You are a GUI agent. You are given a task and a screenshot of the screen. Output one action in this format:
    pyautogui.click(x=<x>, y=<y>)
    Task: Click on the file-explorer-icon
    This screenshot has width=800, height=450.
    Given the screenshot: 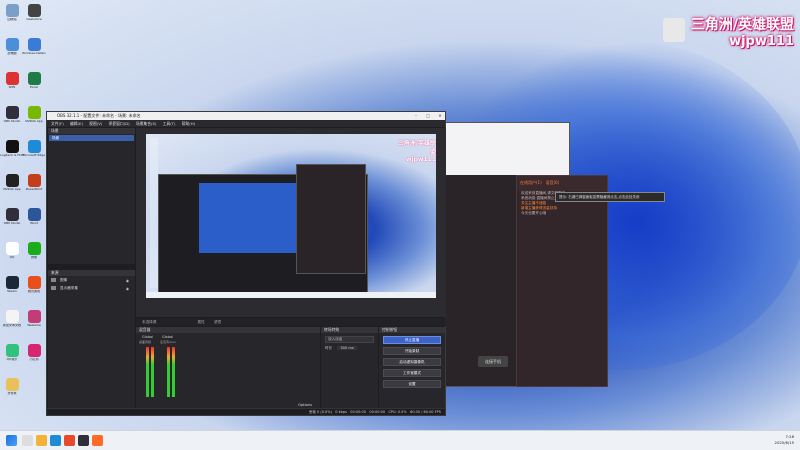 What is the action you would take?
    pyautogui.click(x=41, y=440)
    